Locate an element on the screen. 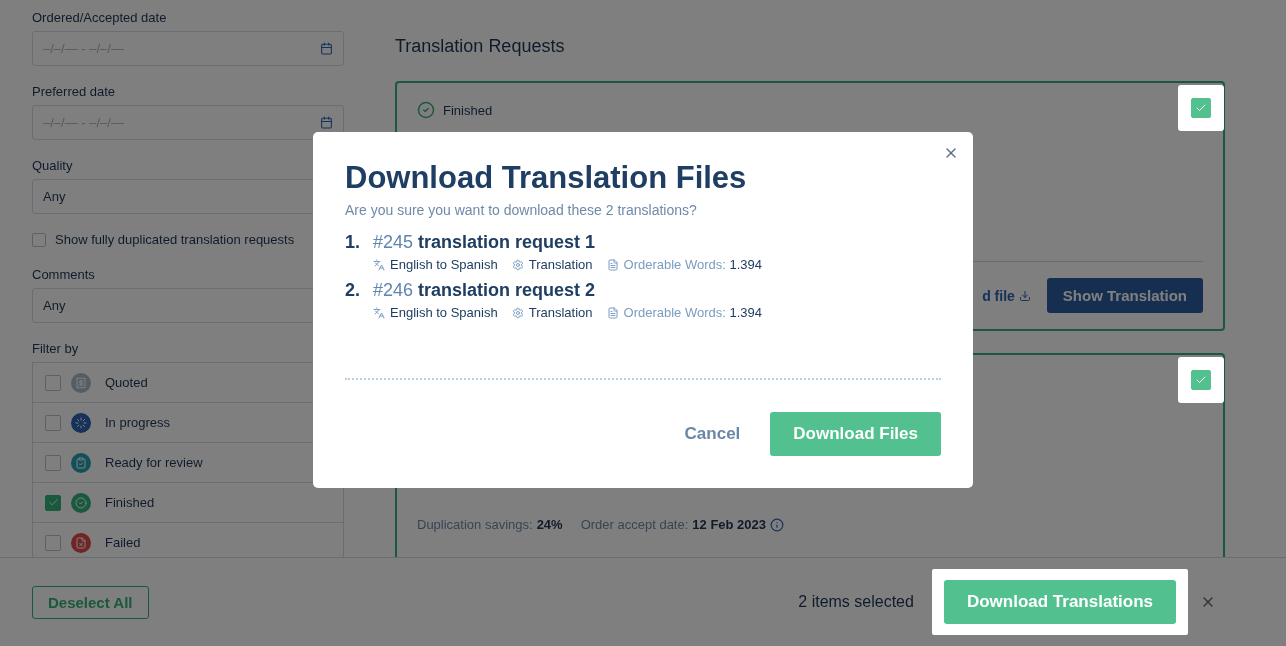 This screenshot has height=646, width=1286. info-icon is located at coordinates (777, 524).